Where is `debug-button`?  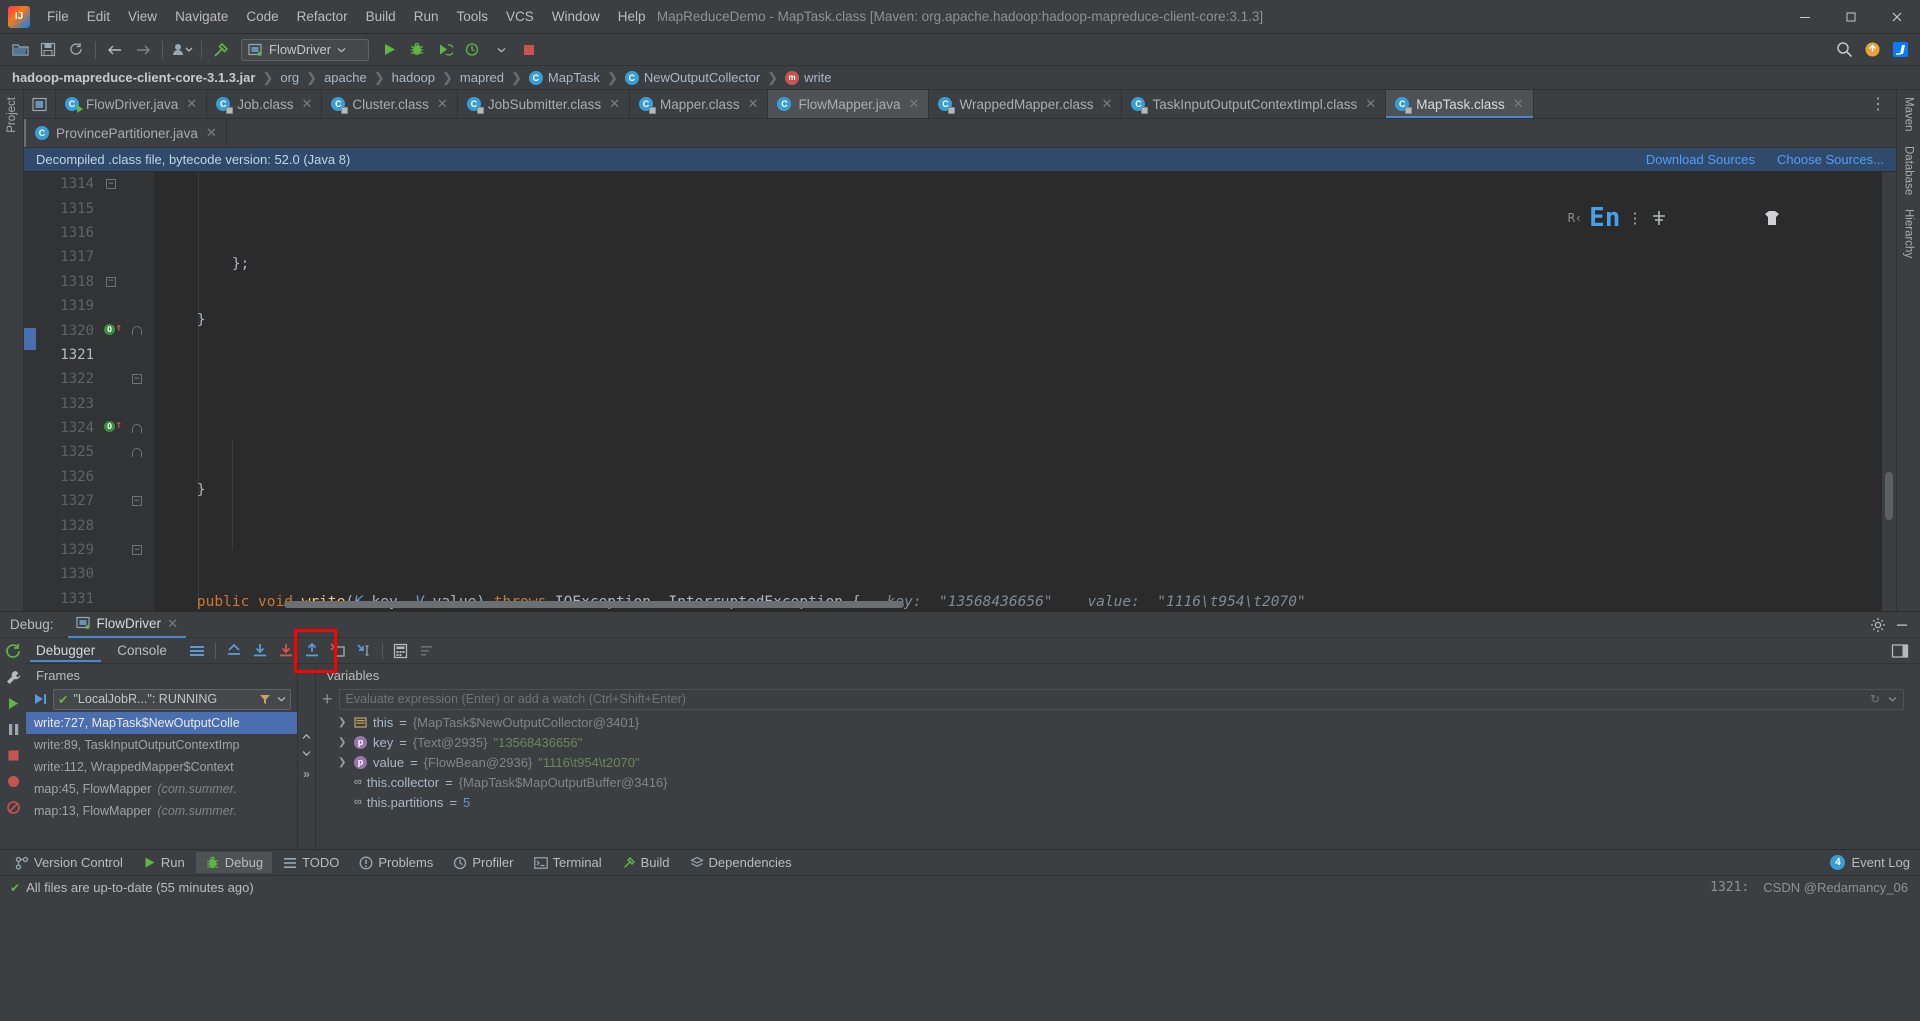
debug-button is located at coordinates (417, 50).